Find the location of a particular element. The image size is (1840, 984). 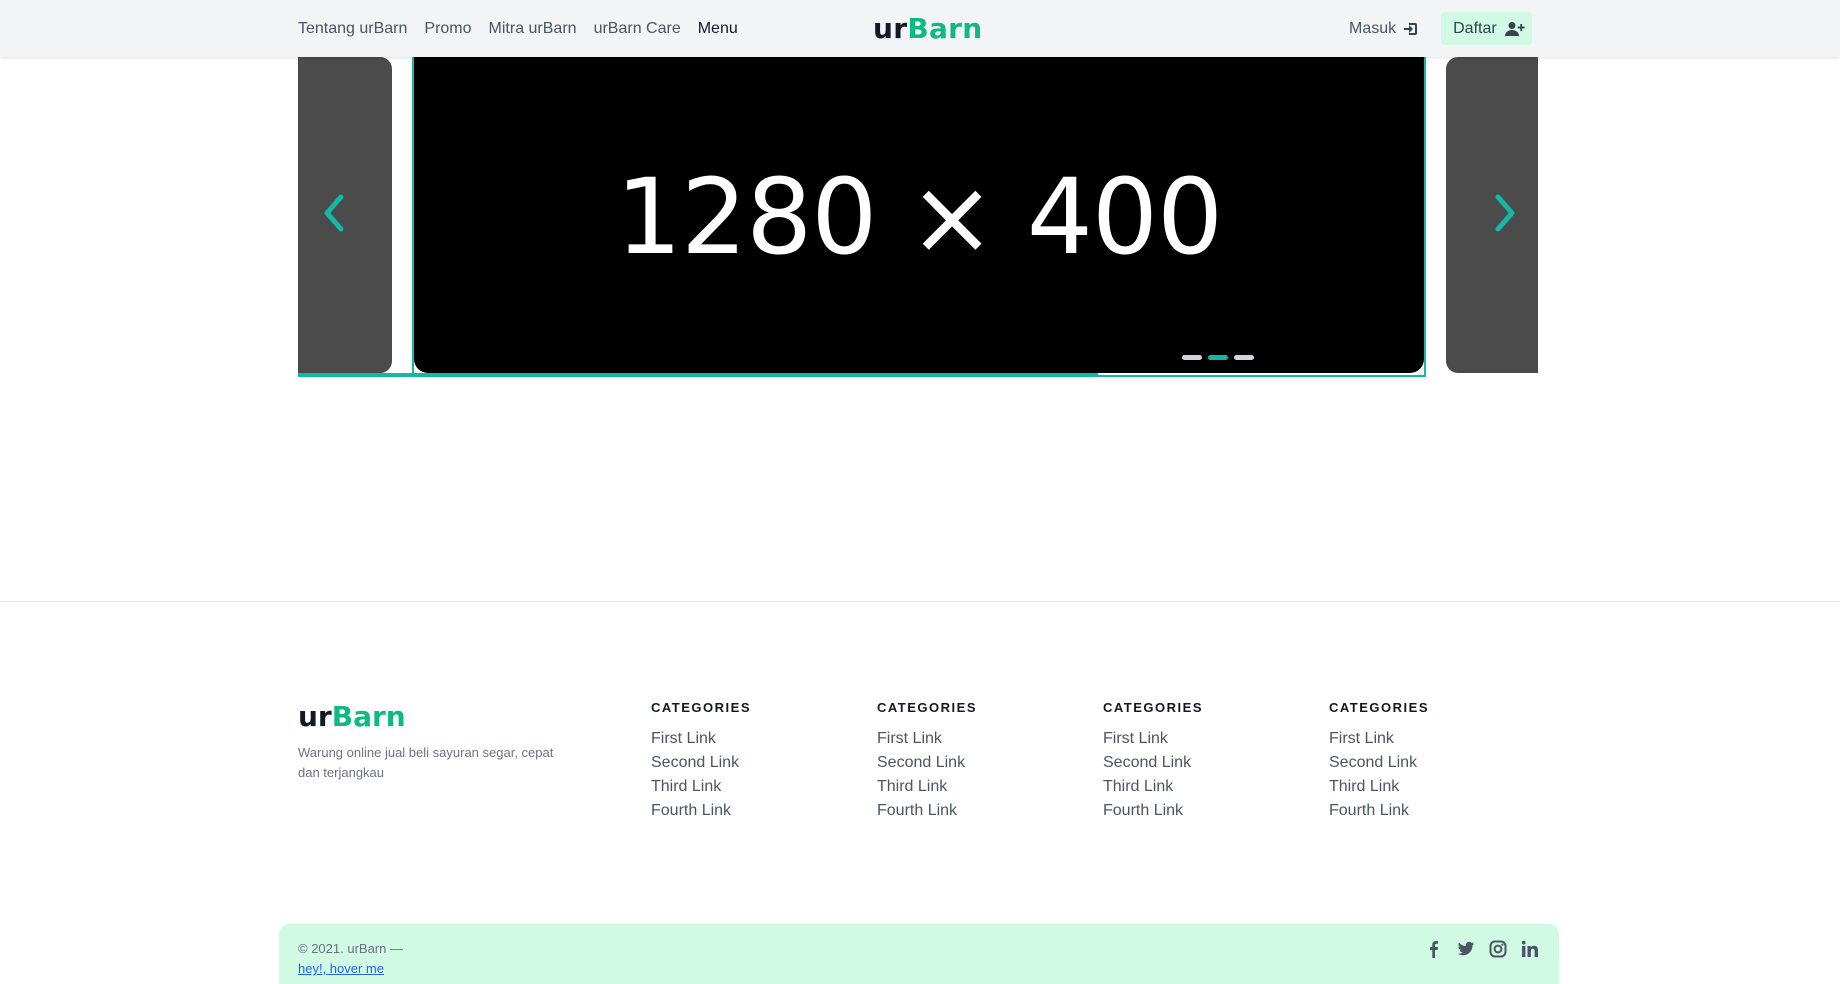

section-divider is located at coordinates (920, 601).